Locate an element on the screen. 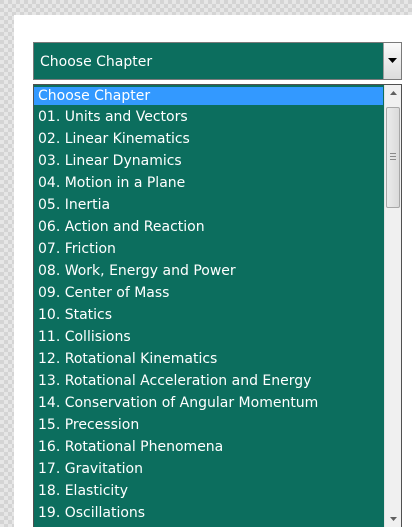 The image size is (412, 527). list-item: 04. Motion in a Plane is located at coordinates (209, 183).